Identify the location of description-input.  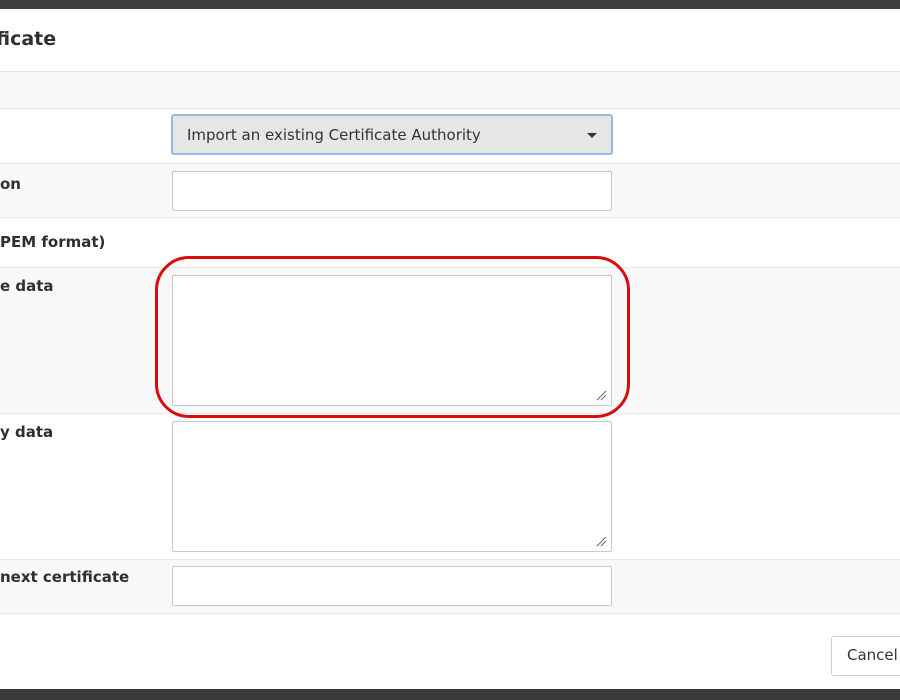
(392, 191).